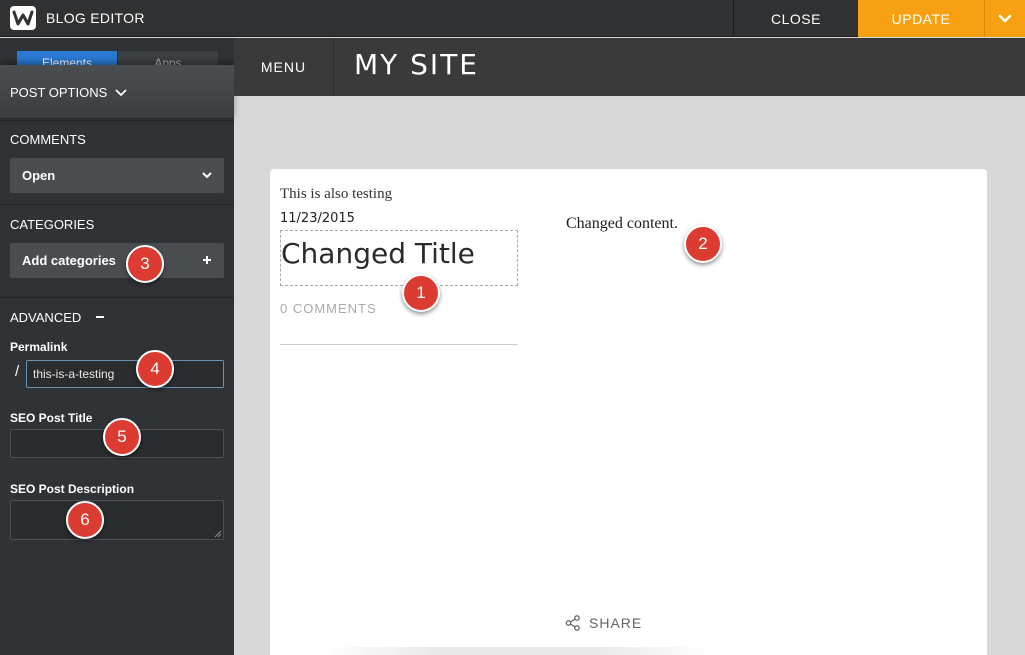 Image resolution: width=1025 pixels, height=655 pixels. What do you see at coordinates (703, 244) in the screenshot?
I see `marker-2: 2` at bounding box center [703, 244].